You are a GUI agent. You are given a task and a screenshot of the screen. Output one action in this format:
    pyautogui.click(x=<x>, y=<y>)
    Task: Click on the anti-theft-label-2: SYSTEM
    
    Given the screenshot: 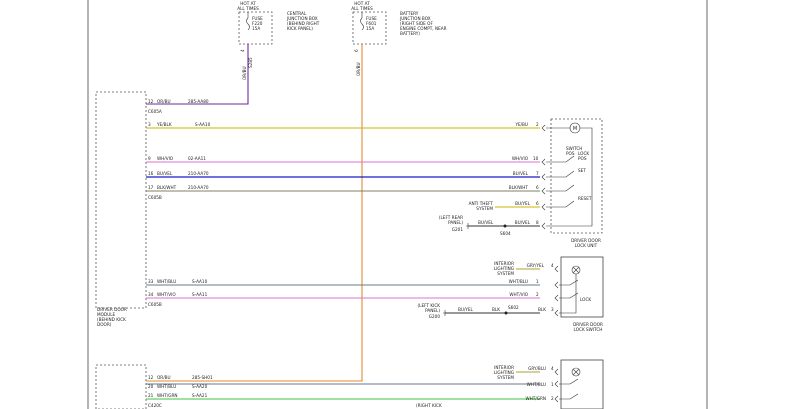 What is the action you would take?
    pyautogui.click(x=484, y=208)
    